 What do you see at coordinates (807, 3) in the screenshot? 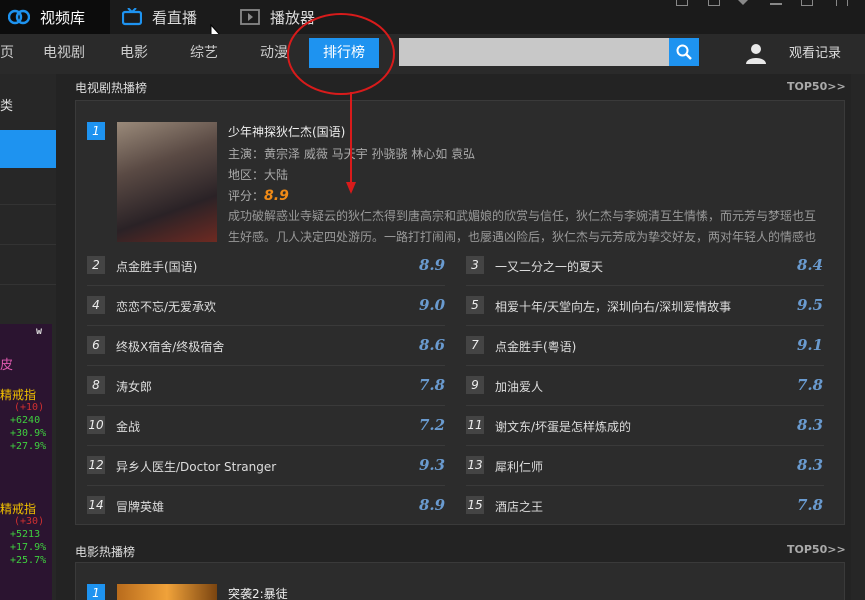
I see `maximize-button` at bounding box center [807, 3].